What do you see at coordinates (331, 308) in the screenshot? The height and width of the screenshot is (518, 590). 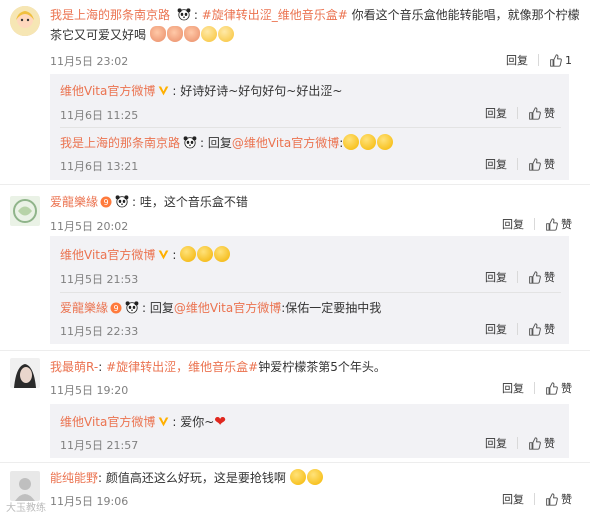 I see `reply-body: :保佑一定要抽中我` at bounding box center [331, 308].